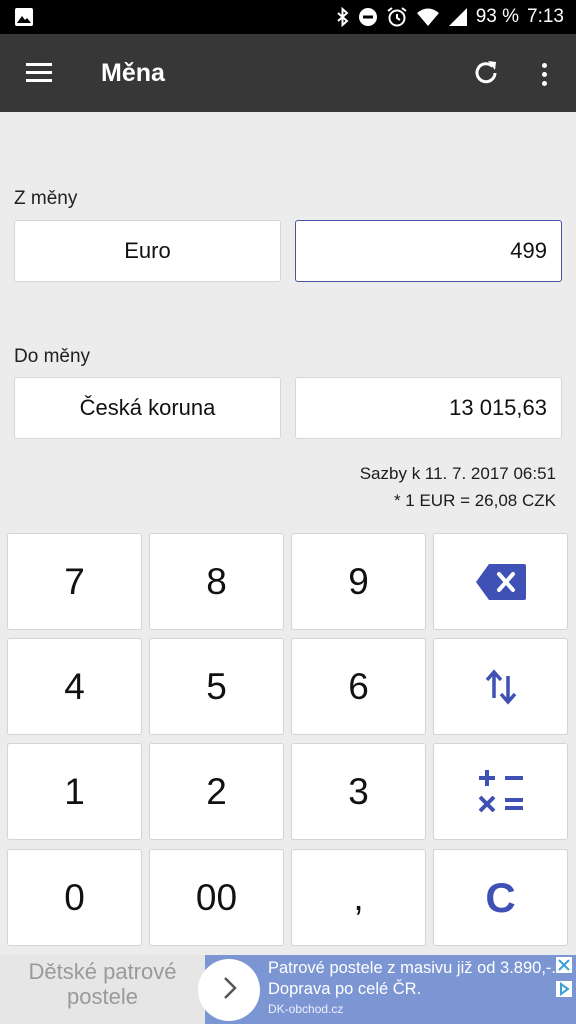 The height and width of the screenshot is (1024, 576). I want to click on clear-button: C, so click(500, 897).